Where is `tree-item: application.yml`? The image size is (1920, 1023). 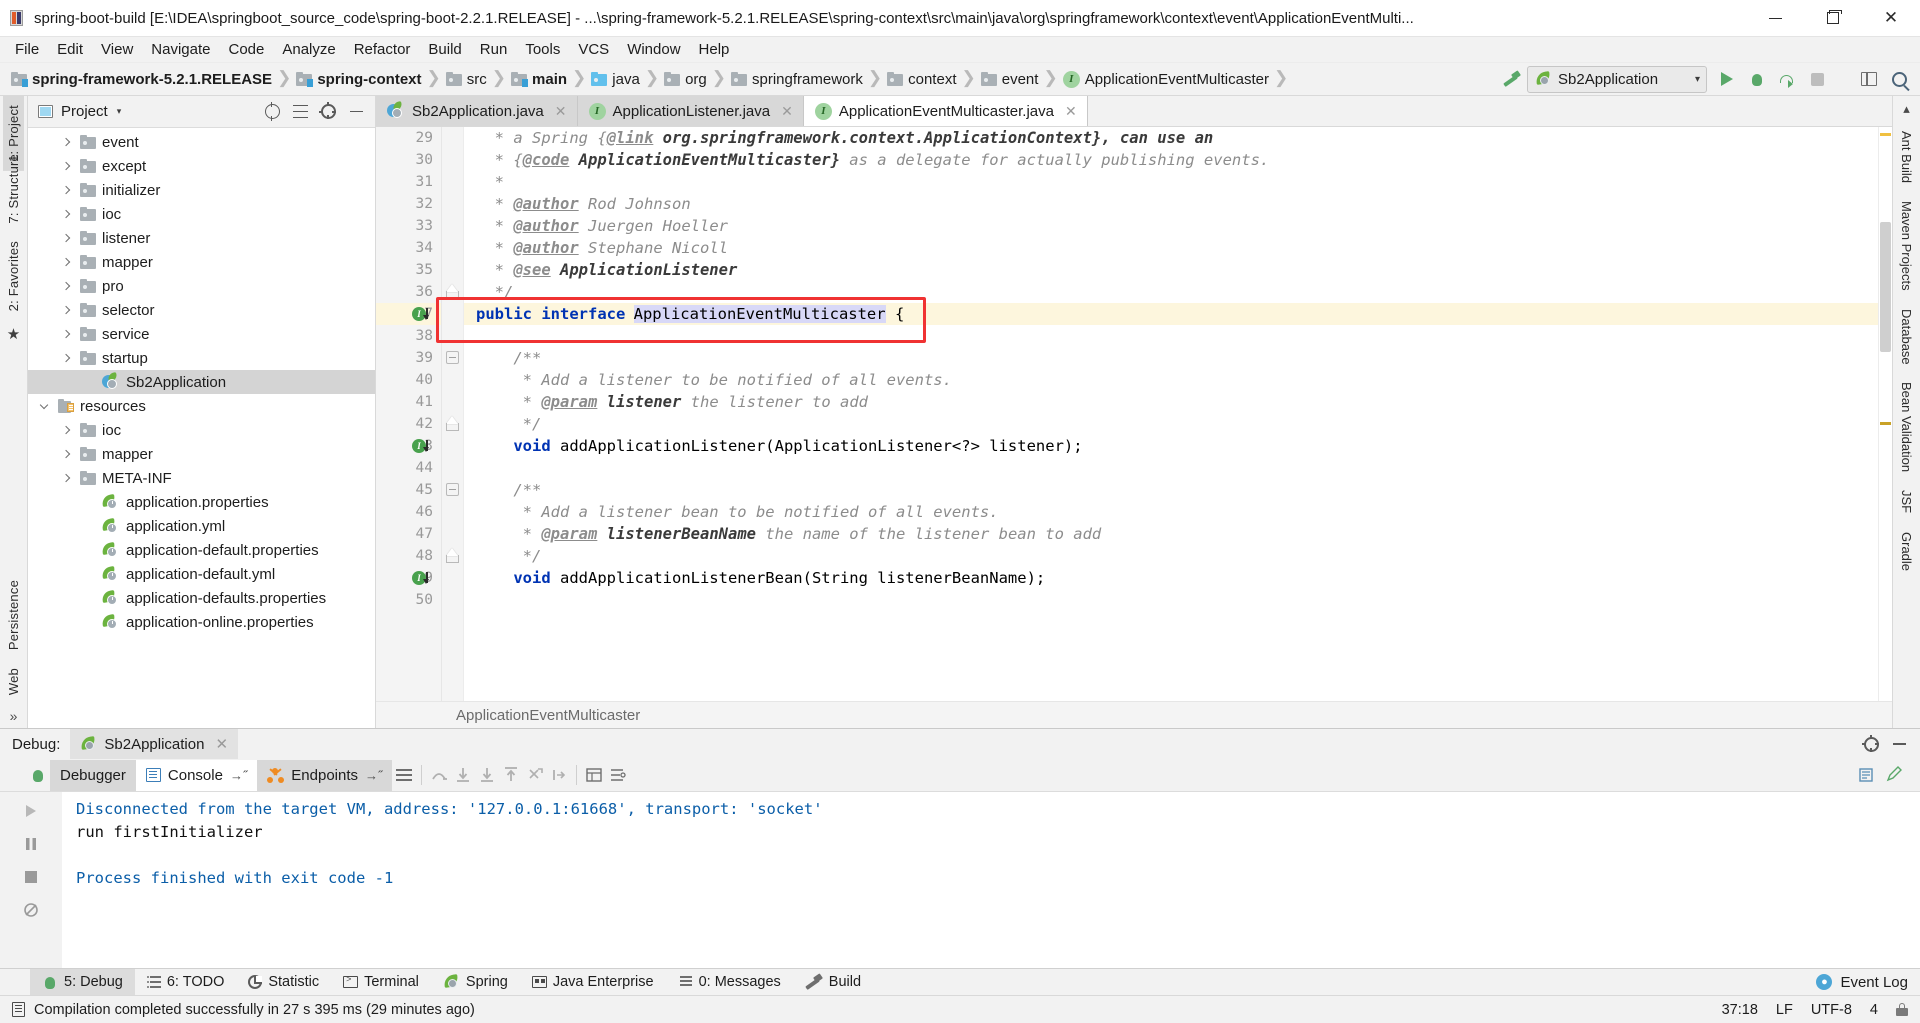
tree-item: application.yml is located at coordinates (201, 526).